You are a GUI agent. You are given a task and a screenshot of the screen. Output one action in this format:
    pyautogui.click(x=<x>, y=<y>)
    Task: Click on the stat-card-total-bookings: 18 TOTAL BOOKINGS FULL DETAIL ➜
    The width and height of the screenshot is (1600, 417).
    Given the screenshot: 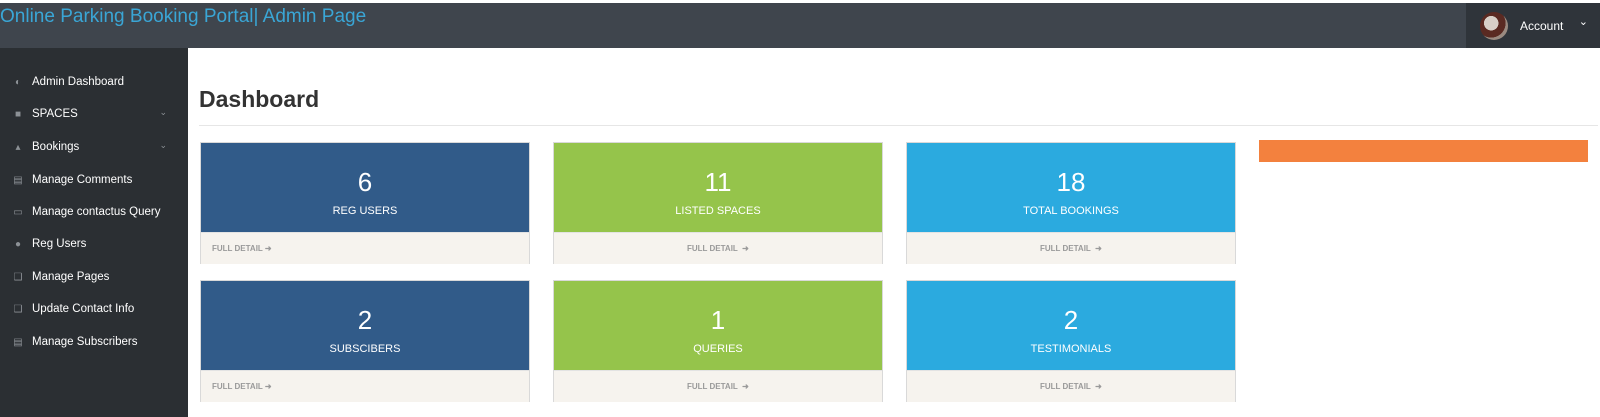 What is the action you would take?
    pyautogui.click(x=1071, y=203)
    